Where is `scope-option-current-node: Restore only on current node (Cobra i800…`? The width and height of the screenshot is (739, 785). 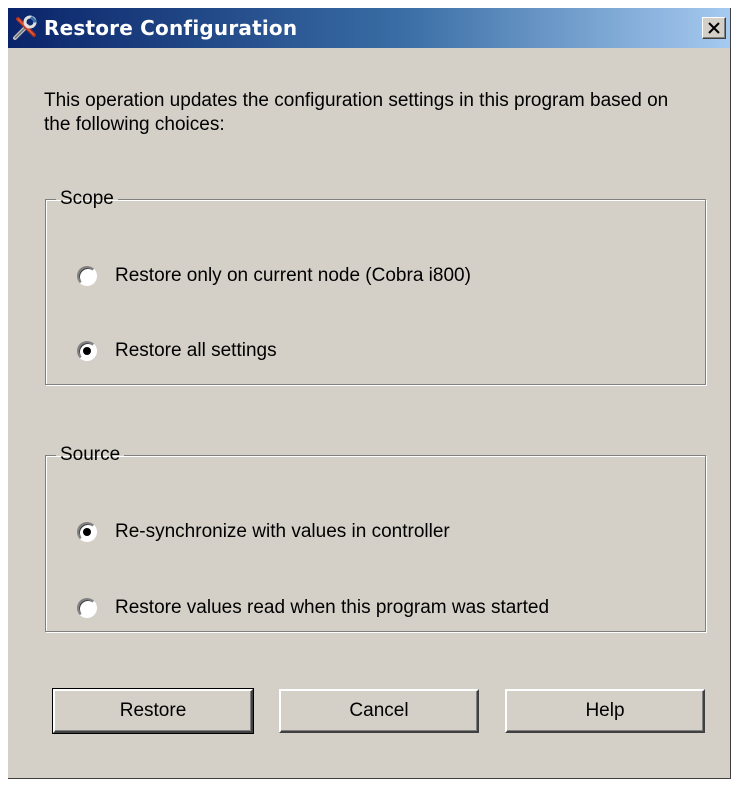
scope-option-current-node: Restore only on current node (Cobra i800… is located at coordinates (274, 276).